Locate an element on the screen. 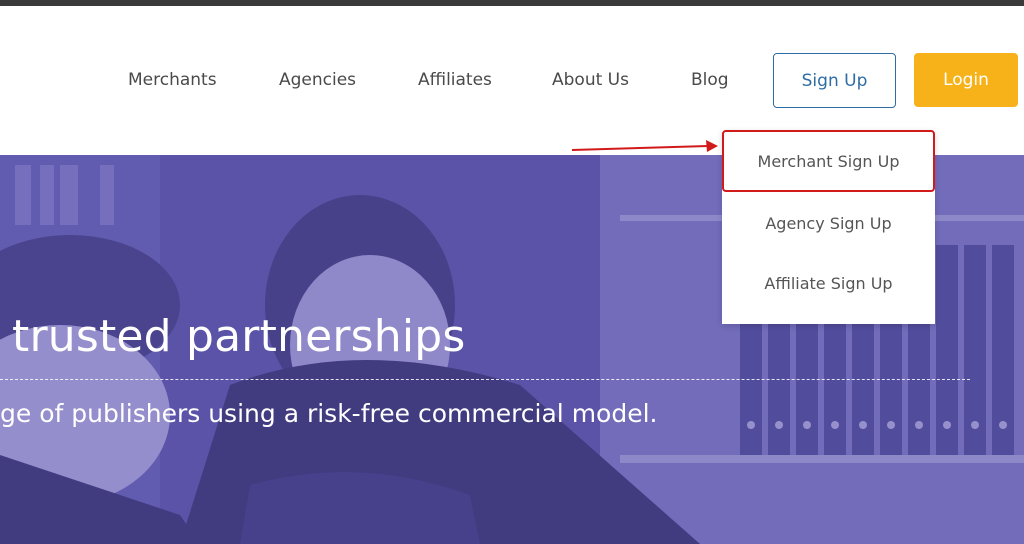 Image resolution: width=1024 pixels, height=544 pixels. nav-agencies: Agencies is located at coordinates (317, 80).